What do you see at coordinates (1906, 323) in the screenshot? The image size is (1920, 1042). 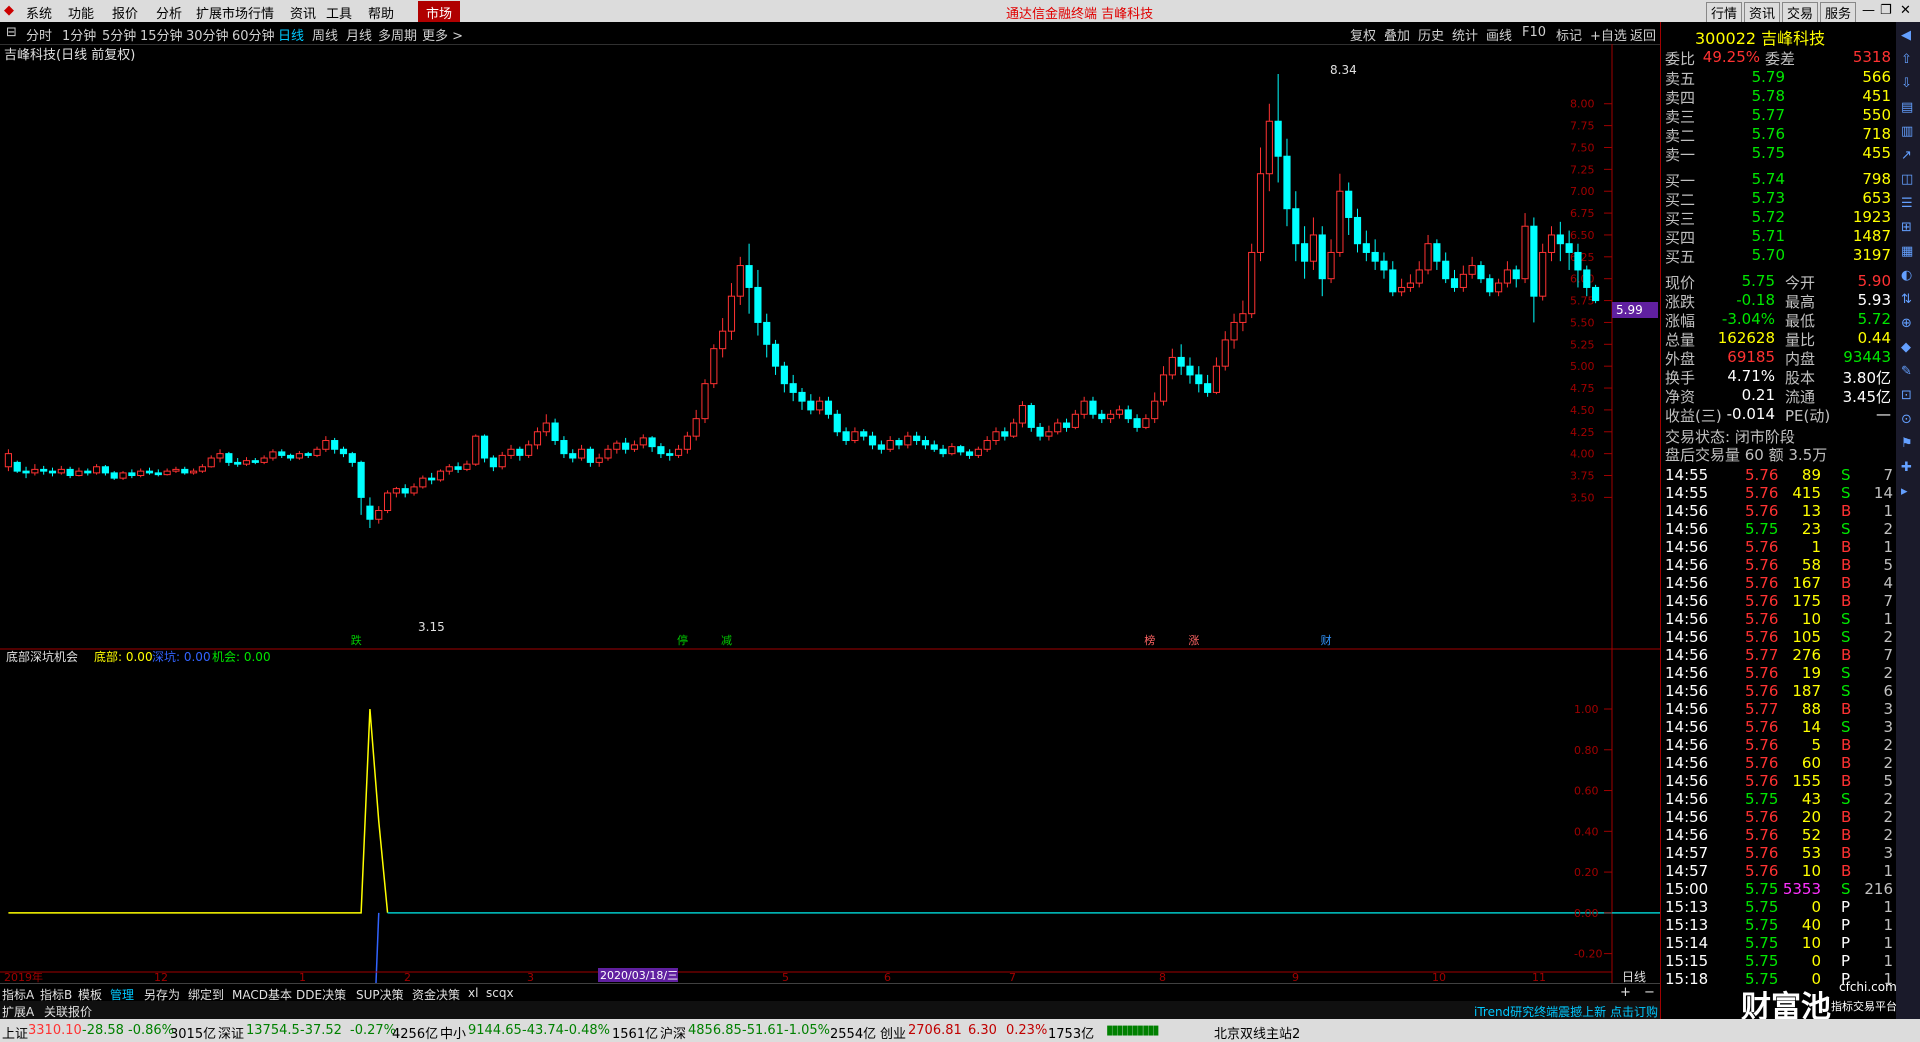 I see `side-tool-icon: ⊕` at bounding box center [1906, 323].